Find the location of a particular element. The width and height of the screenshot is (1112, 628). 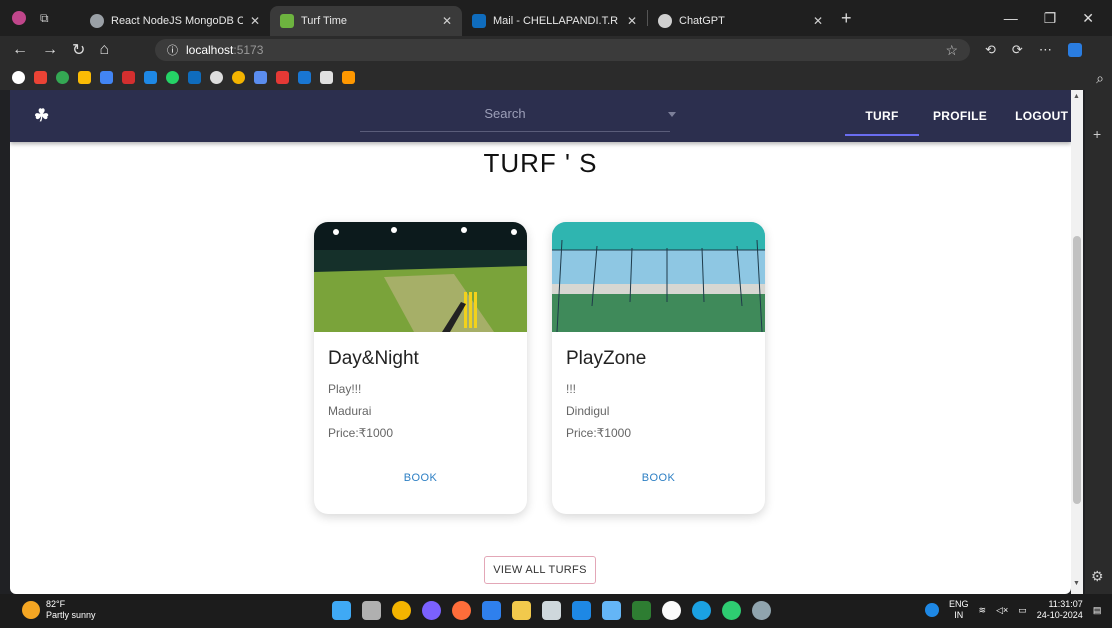

weather-condition: Partly sunny is located at coordinates (71, 615).